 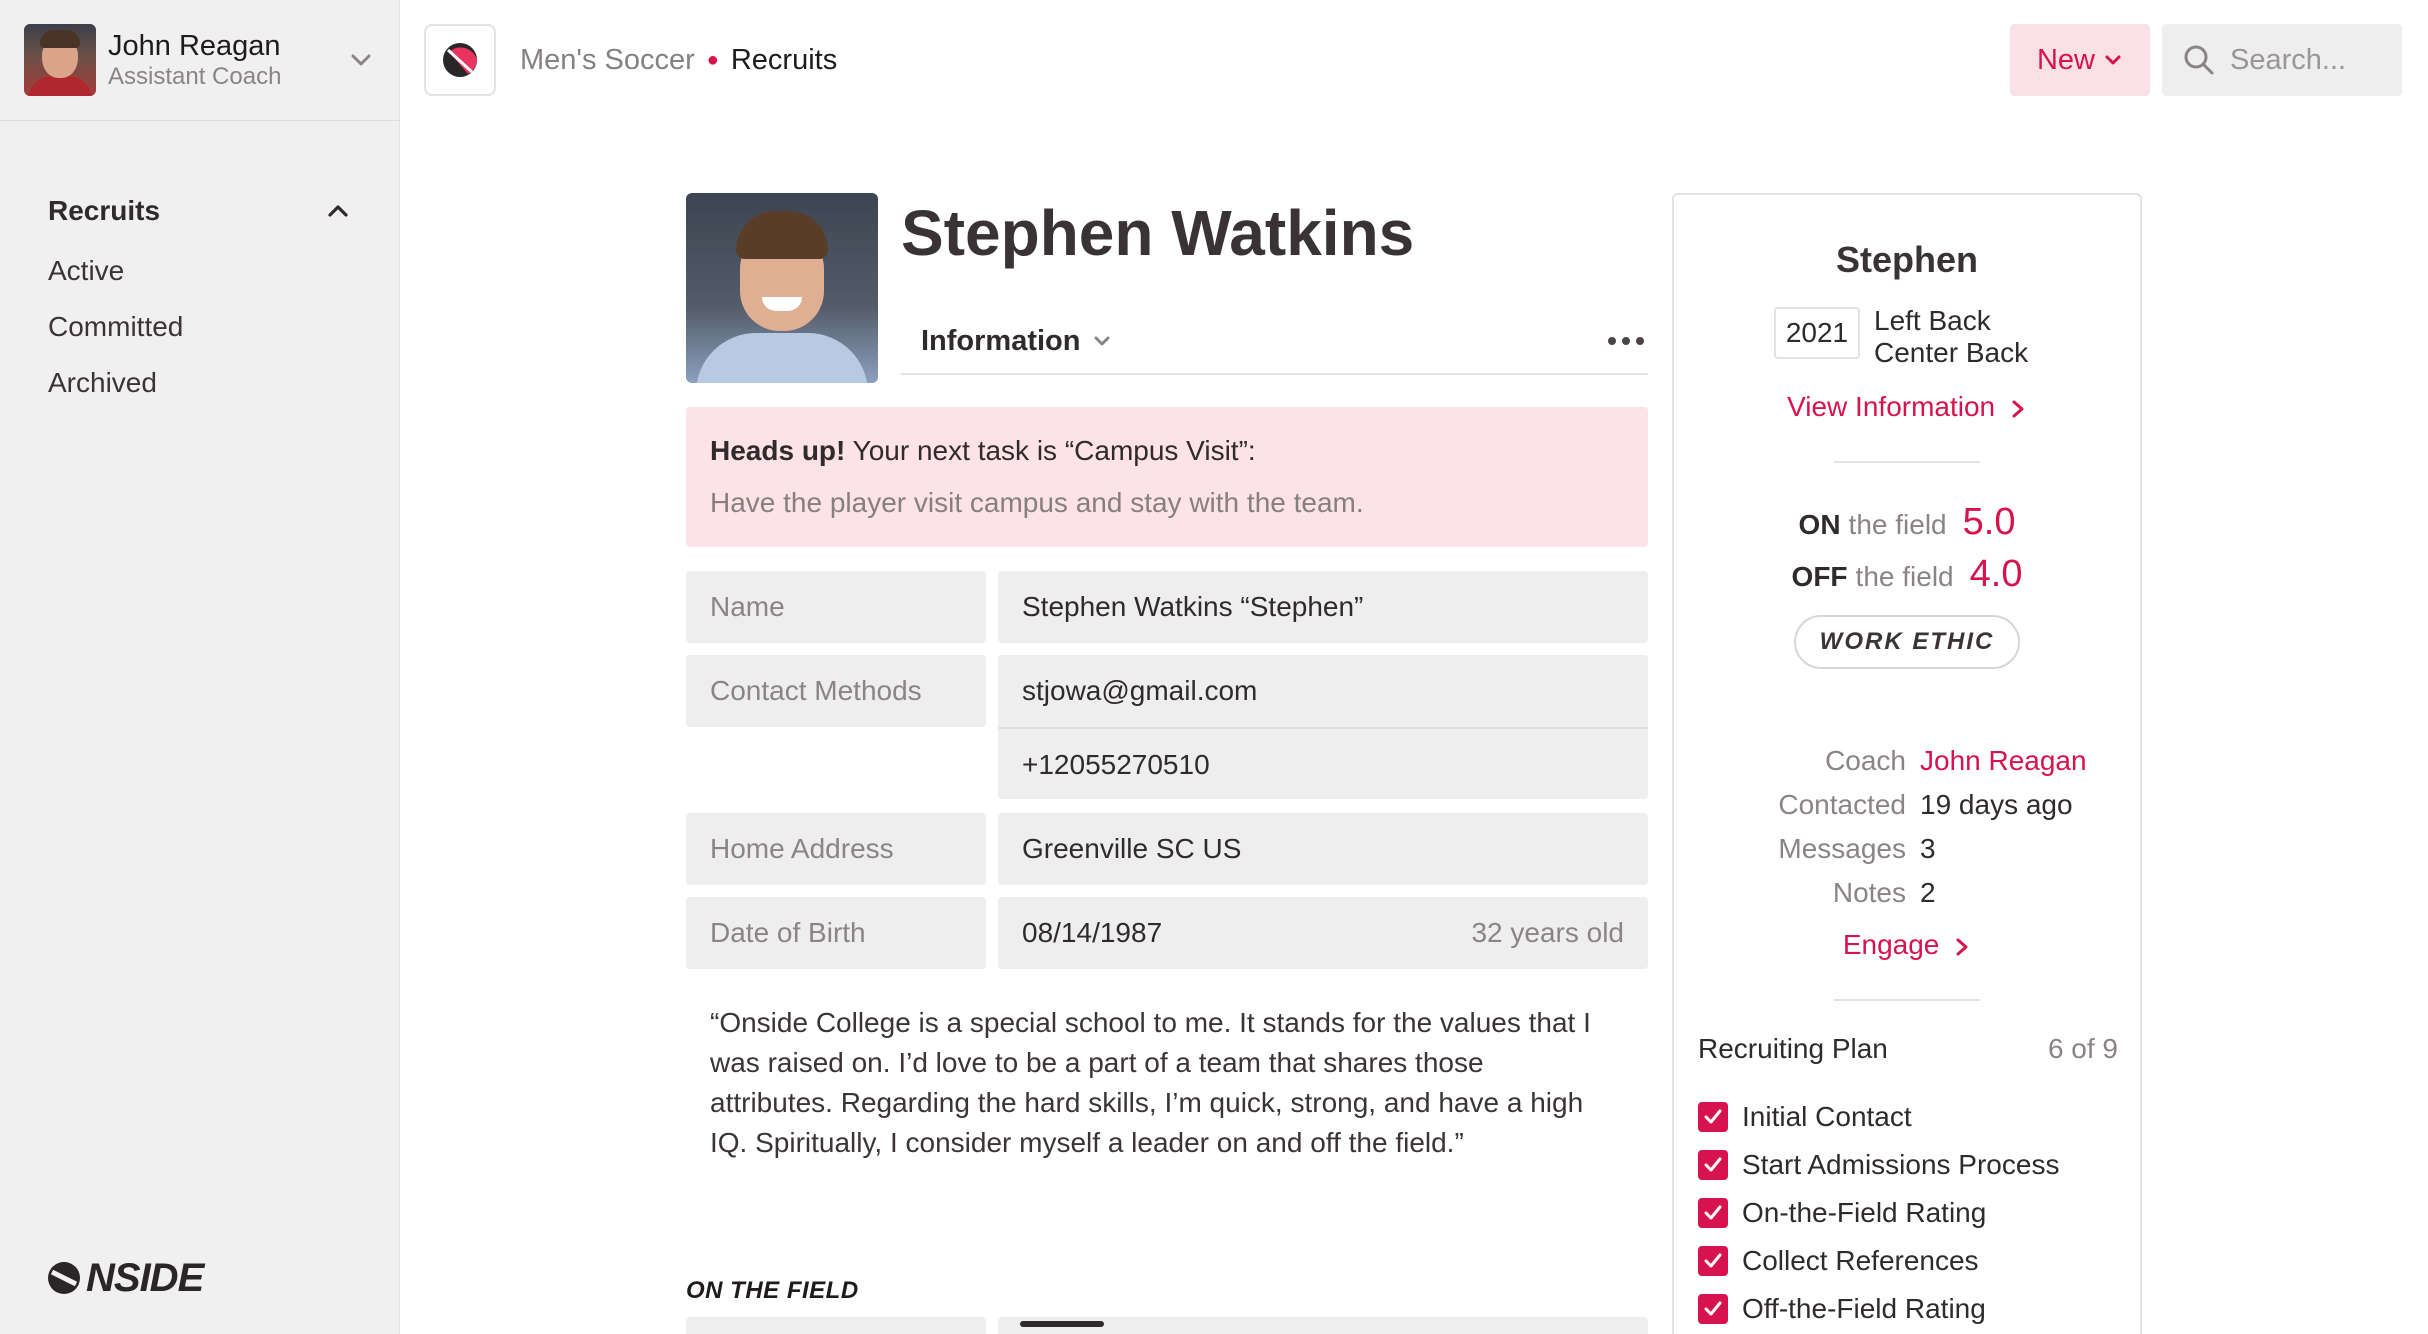 I want to click on class-year-badge: 2021, so click(x=1817, y=333).